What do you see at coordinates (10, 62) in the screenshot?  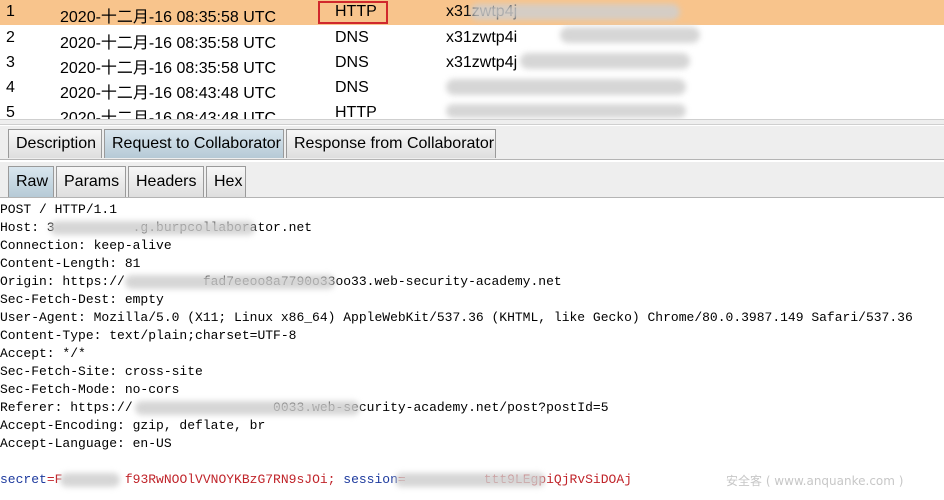 I see `row-number: 3` at bounding box center [10, 62].